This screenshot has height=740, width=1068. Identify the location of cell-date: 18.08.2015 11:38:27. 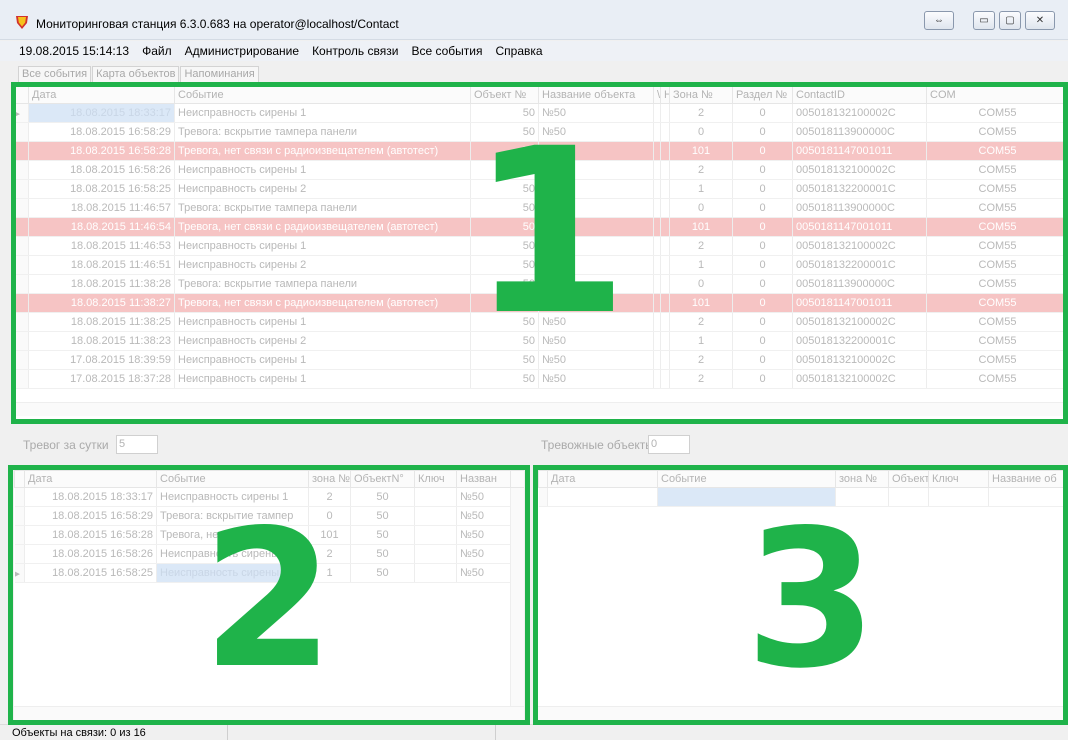
(101, 303).